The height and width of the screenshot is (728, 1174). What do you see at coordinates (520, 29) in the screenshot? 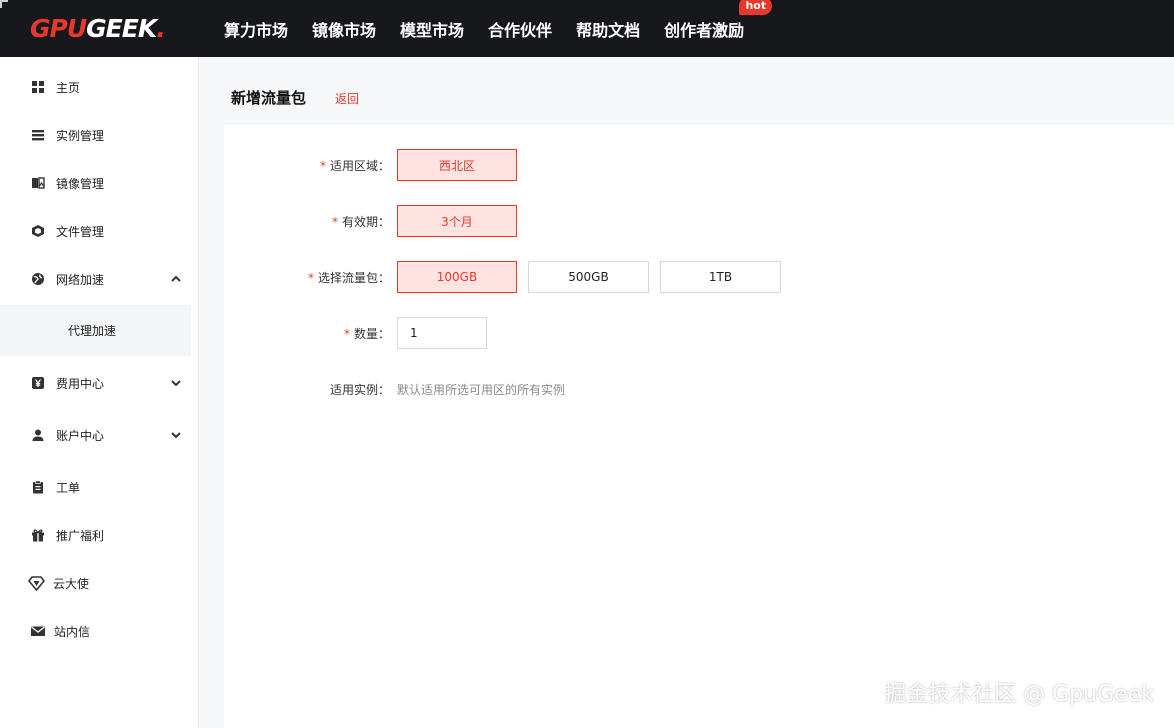
I see `nav-partners: 合作伙伴` at bounding box center [520, 29].